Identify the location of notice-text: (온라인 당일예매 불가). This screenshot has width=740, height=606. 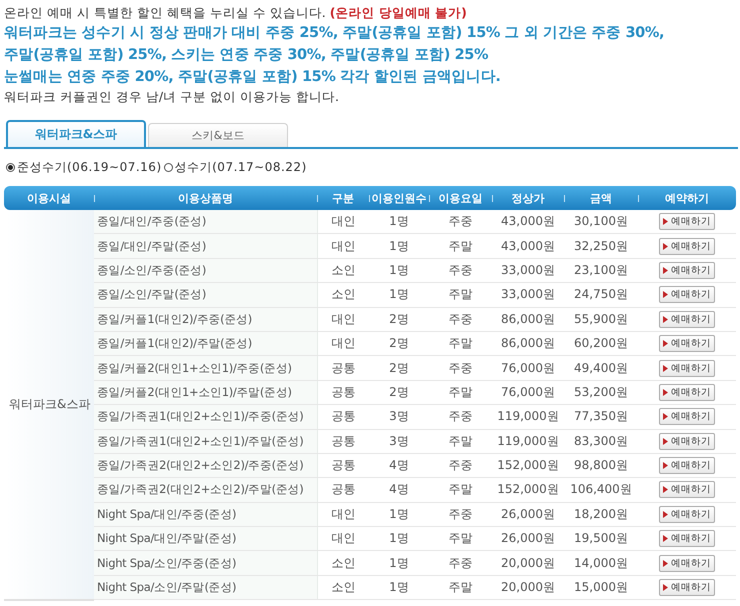
(398, 12).